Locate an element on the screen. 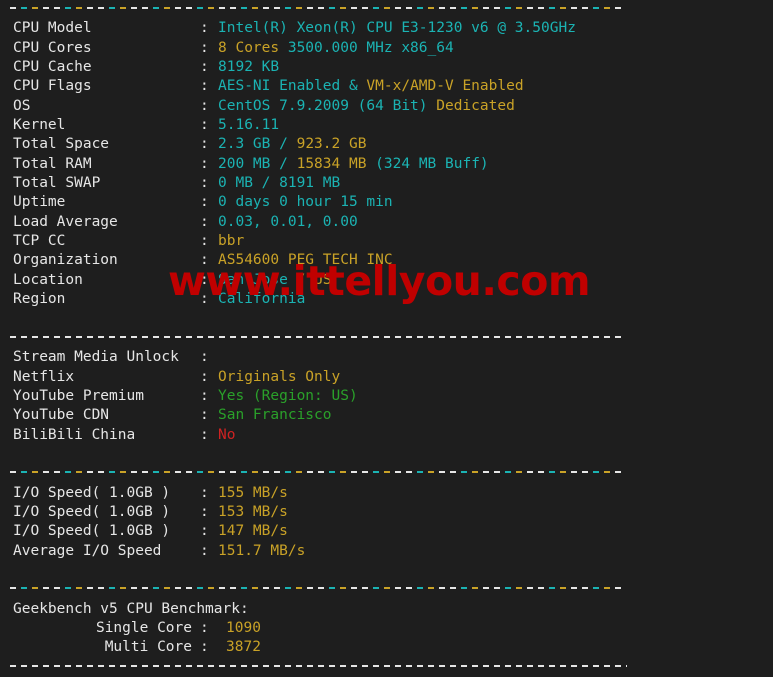 This screenshot has height=677, width=773. separator-top is located at coordinates (386, 9).